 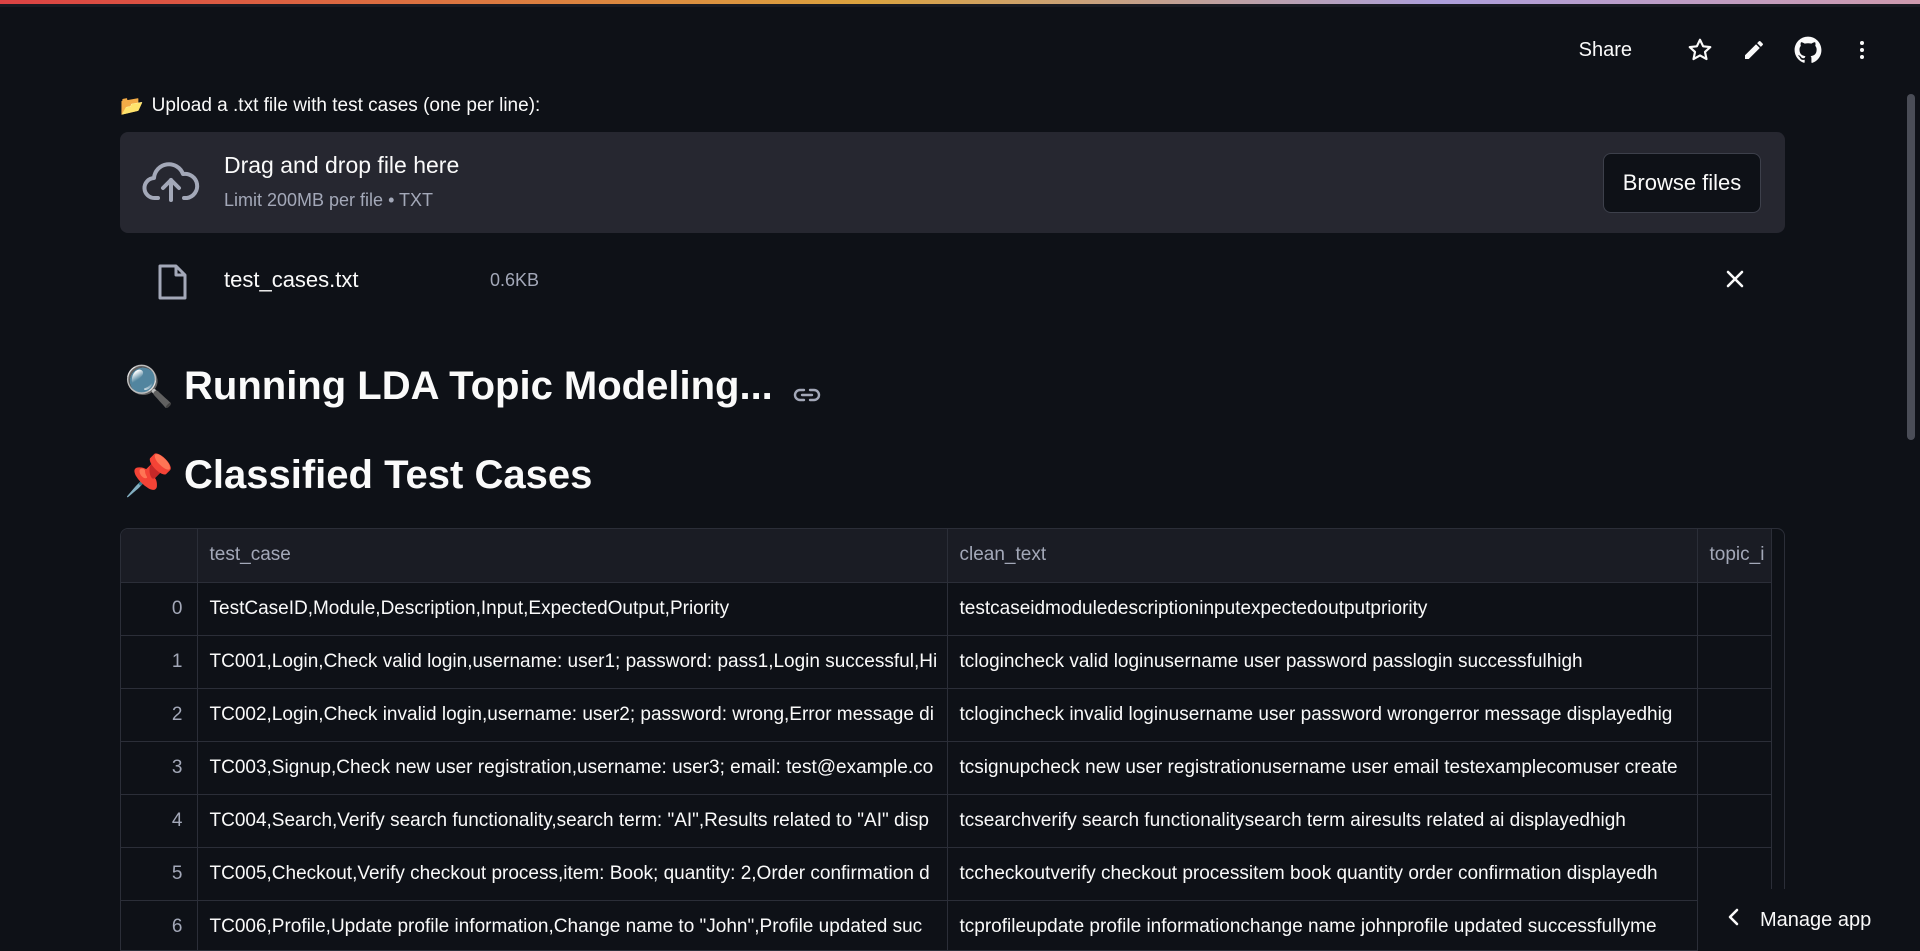 I want to click on close-icon, so click(x=1735, y=281).